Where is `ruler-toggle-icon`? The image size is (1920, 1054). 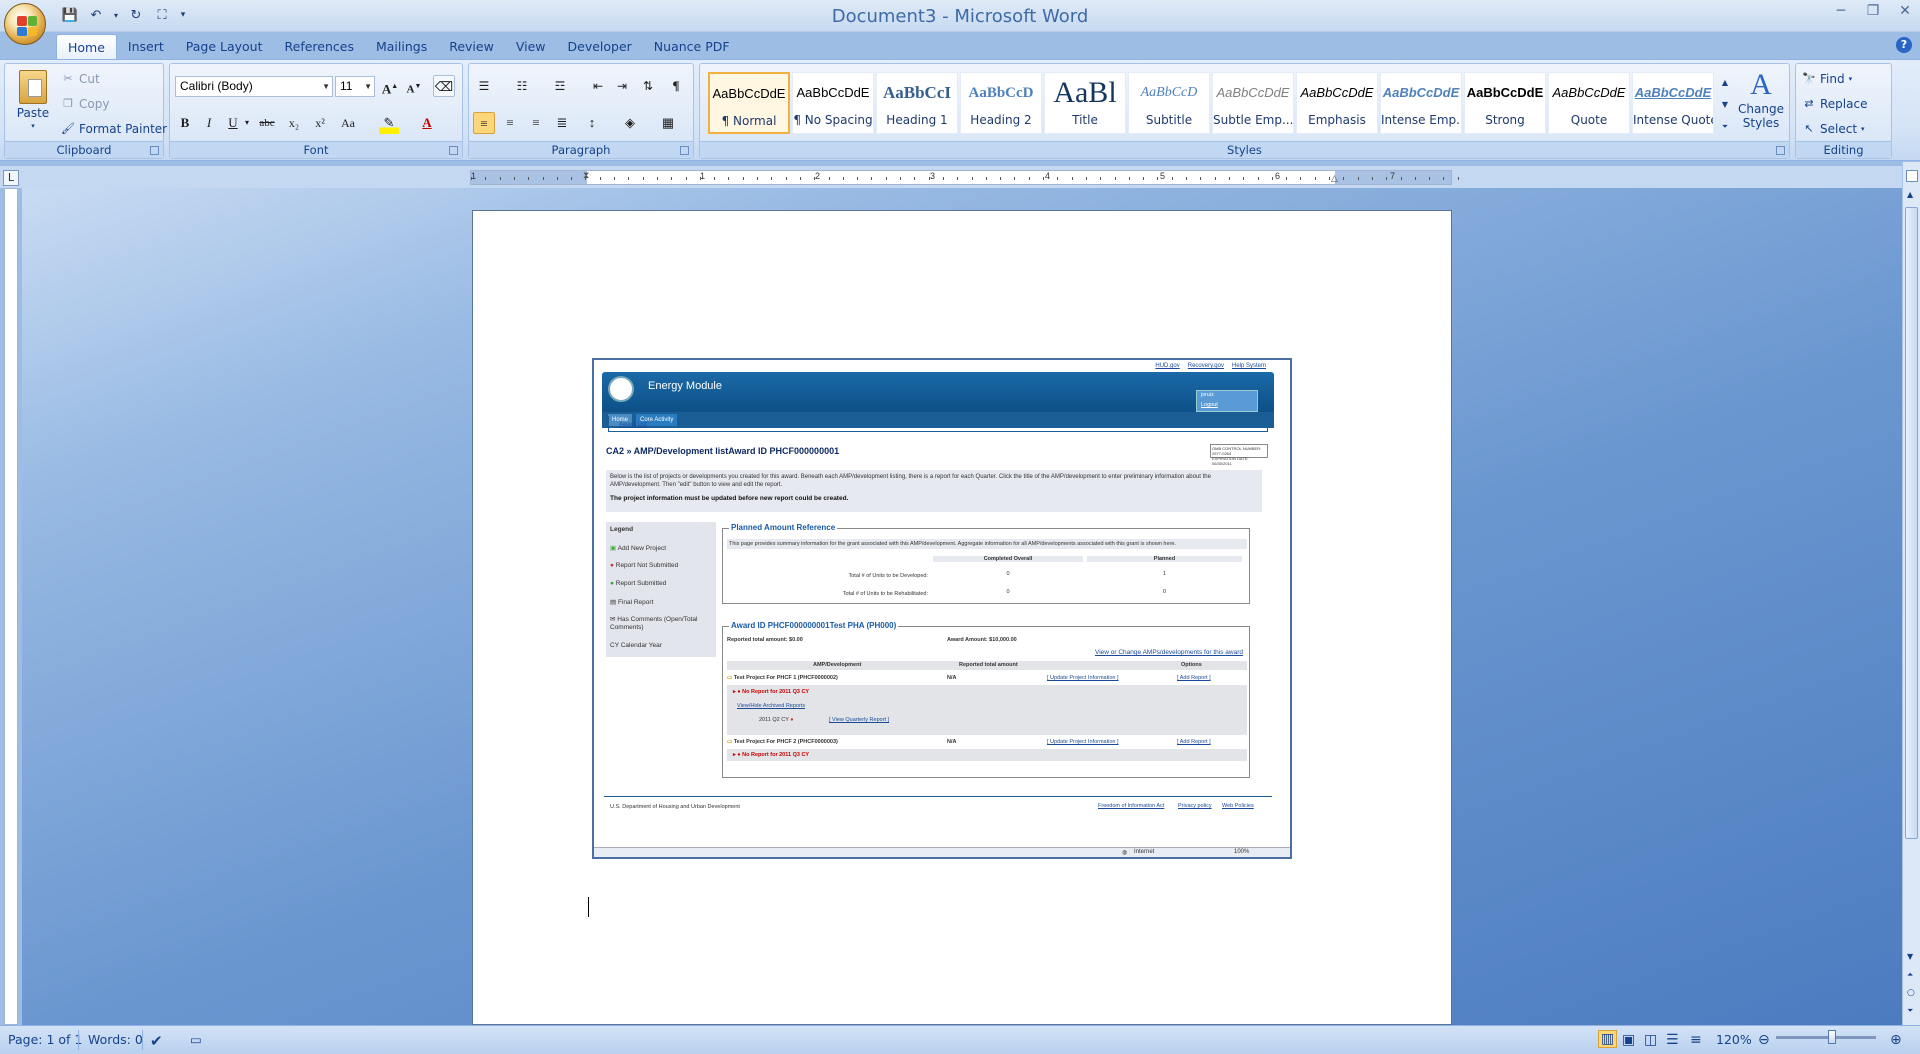 ruler-toggle-icon is located at coordinates (1912, 176).